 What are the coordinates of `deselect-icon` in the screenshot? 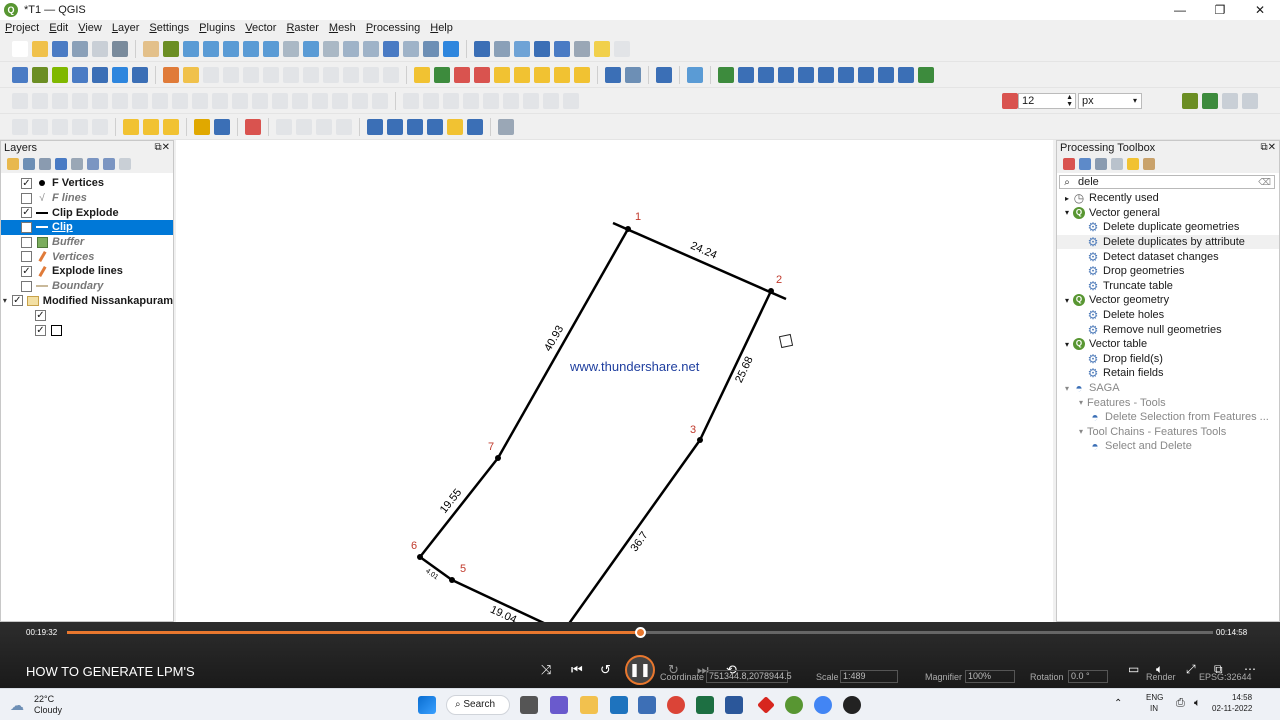 It's located at (171, 126).